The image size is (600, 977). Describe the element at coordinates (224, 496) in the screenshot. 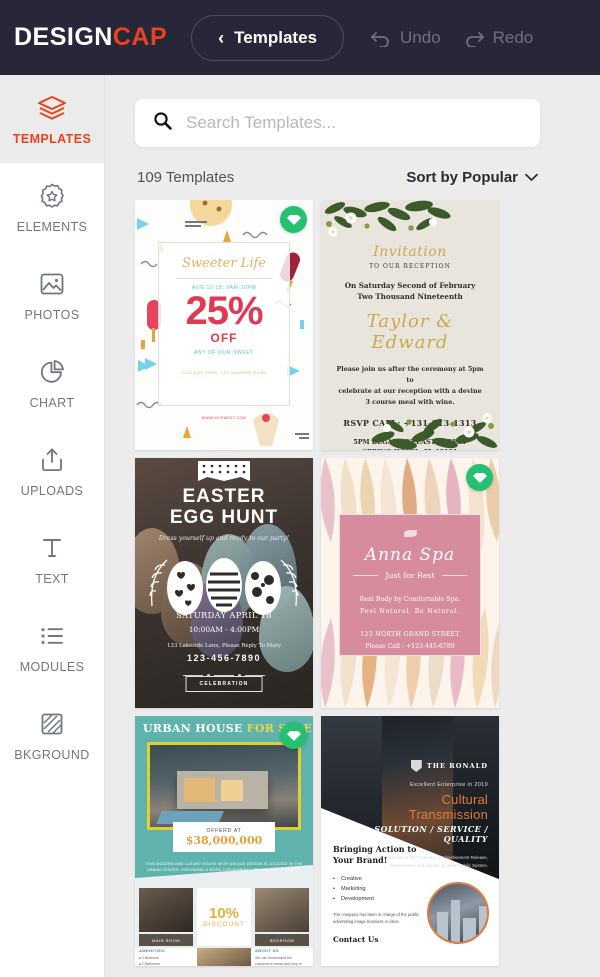

I see `card-title-line-1: EASTER` at that location.